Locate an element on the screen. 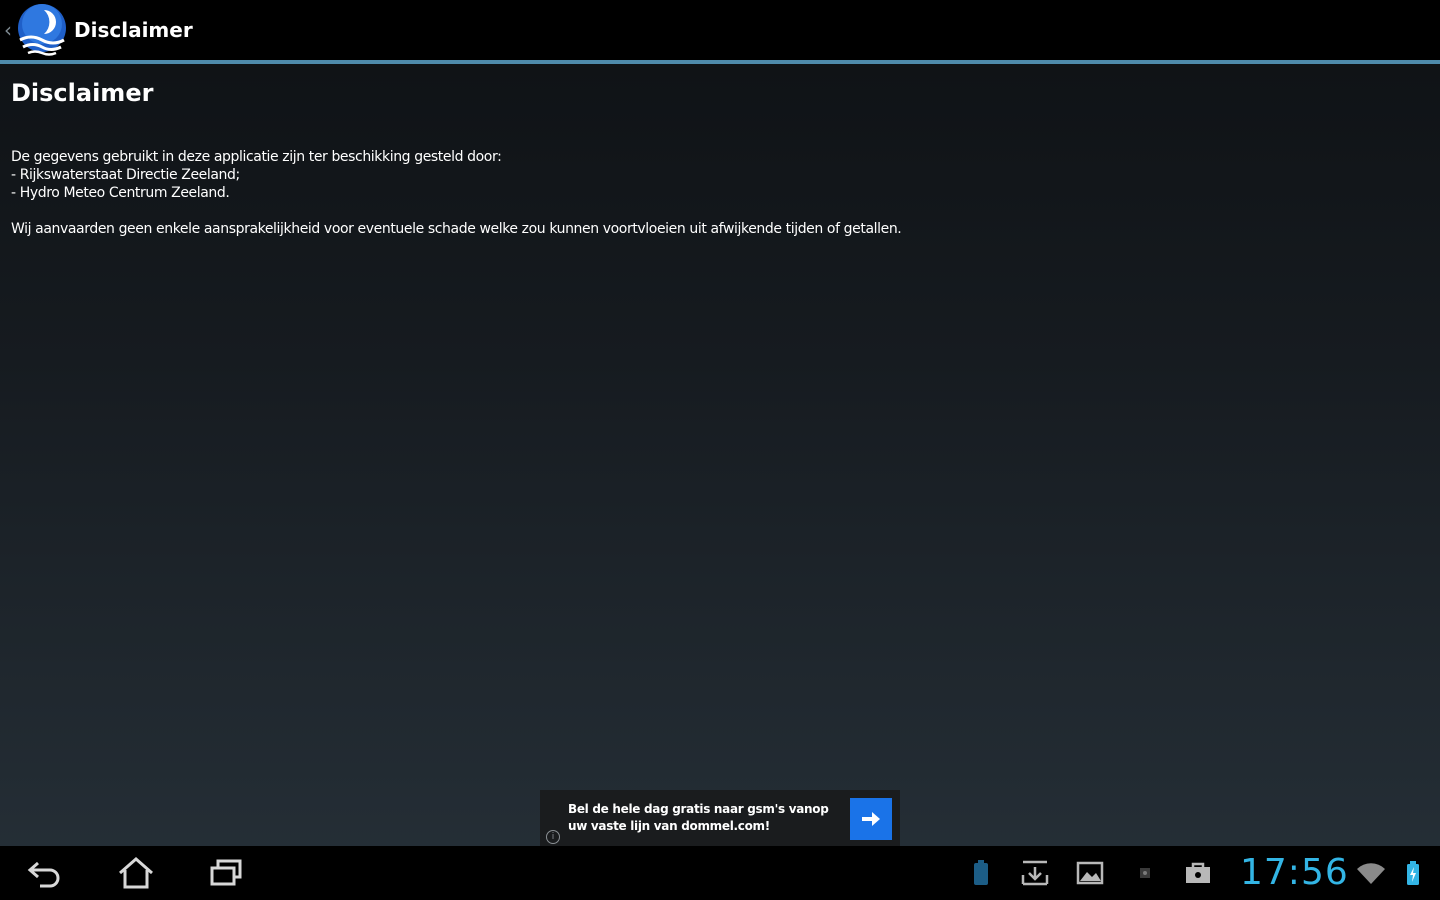 The height and width of the screenshot is (900, 1440). wifi-icon is located at coordinates (1371, 873).